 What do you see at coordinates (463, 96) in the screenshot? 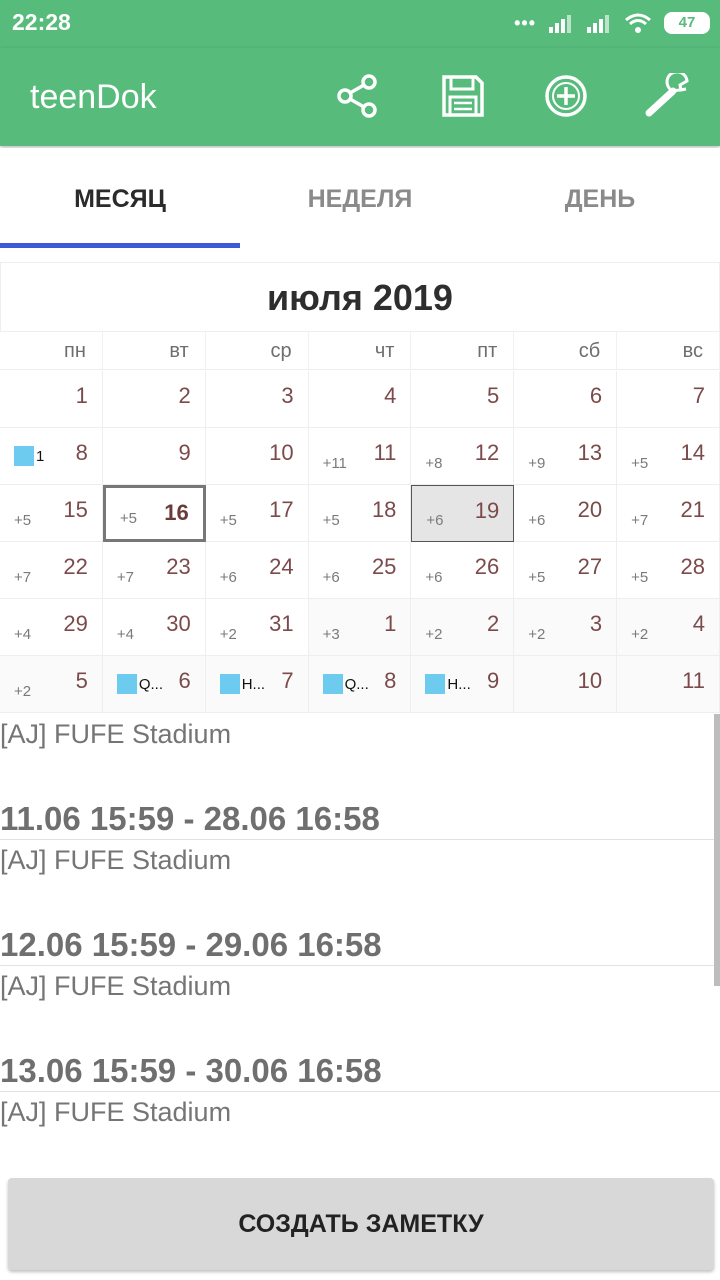
I see `save-icon` at bounding box center [463, 96].